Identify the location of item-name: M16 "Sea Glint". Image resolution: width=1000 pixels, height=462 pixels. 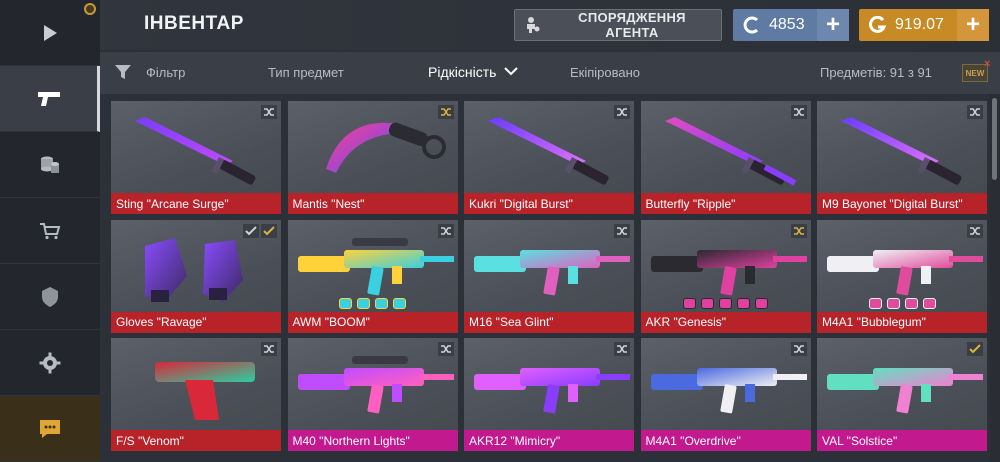
(549, 322).